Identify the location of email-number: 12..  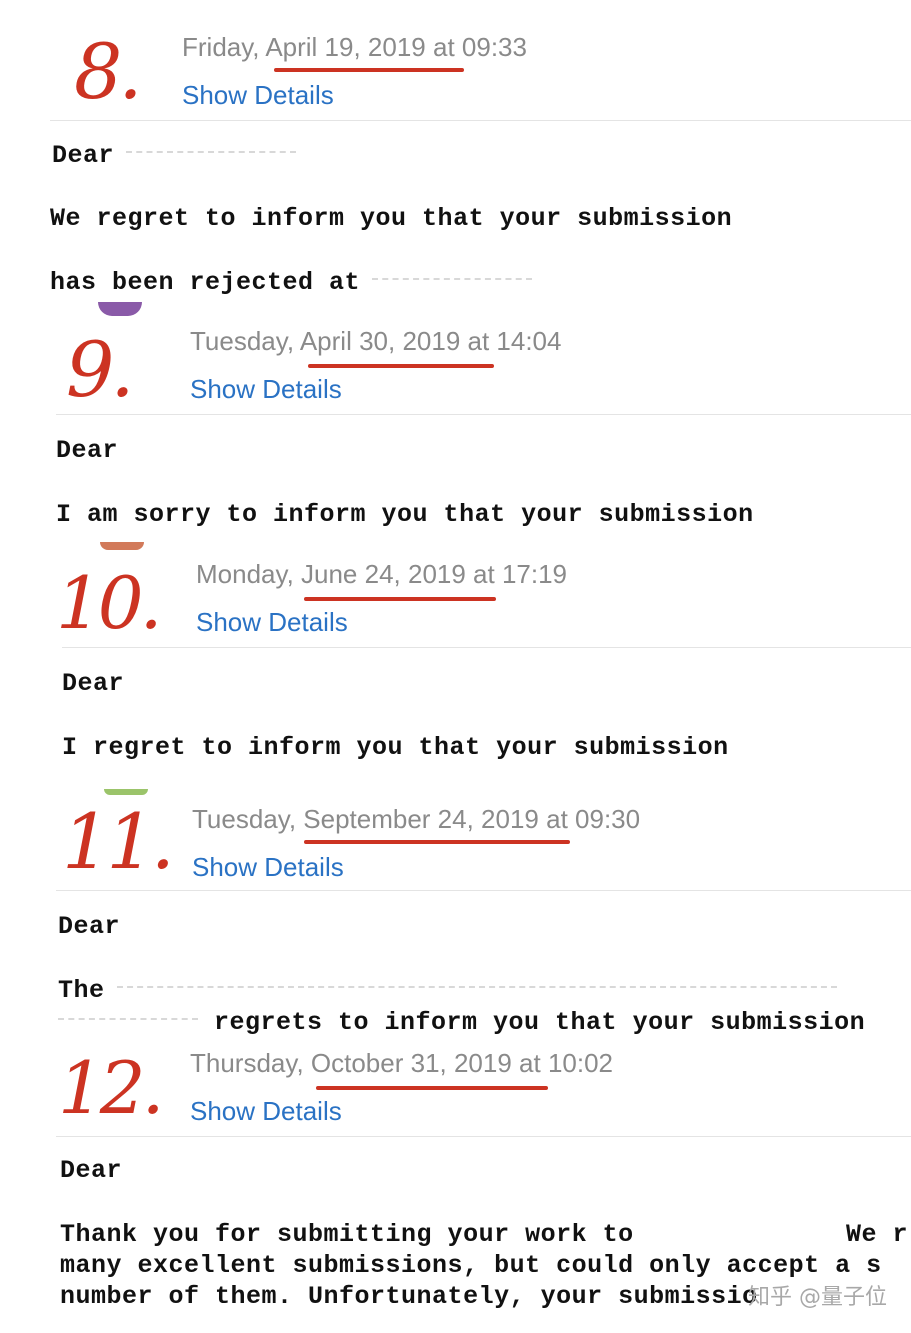
(111, 1088).